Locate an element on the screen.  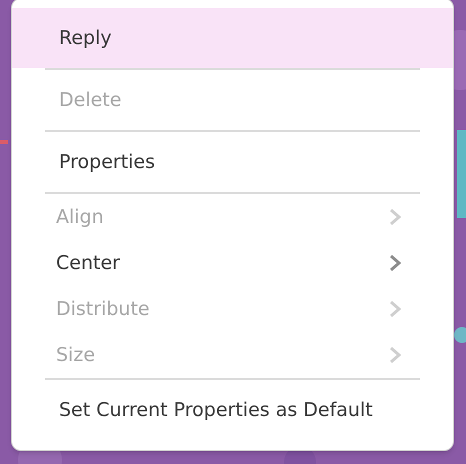
menu-item: Set Current Properties as Default is located at coordinates (232, 410).